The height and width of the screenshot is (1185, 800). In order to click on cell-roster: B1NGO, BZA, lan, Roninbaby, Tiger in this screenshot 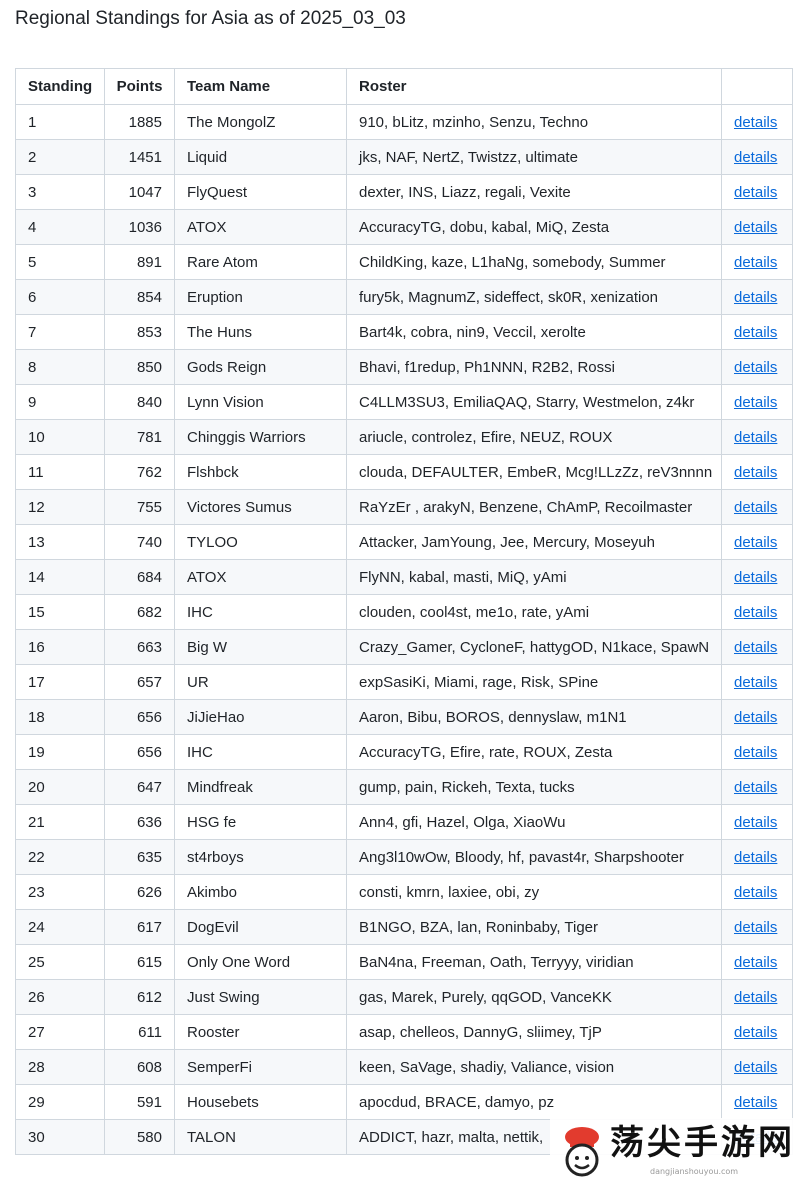, I will do `click(534, 927)`.